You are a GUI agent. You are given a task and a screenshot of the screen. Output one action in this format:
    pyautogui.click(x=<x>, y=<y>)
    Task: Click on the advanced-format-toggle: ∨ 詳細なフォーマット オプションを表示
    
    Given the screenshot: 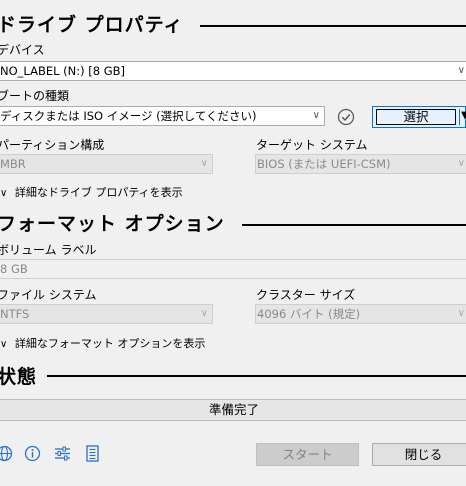 What is the action you would take?
    pyautogui.click(x=102, y=343)
    